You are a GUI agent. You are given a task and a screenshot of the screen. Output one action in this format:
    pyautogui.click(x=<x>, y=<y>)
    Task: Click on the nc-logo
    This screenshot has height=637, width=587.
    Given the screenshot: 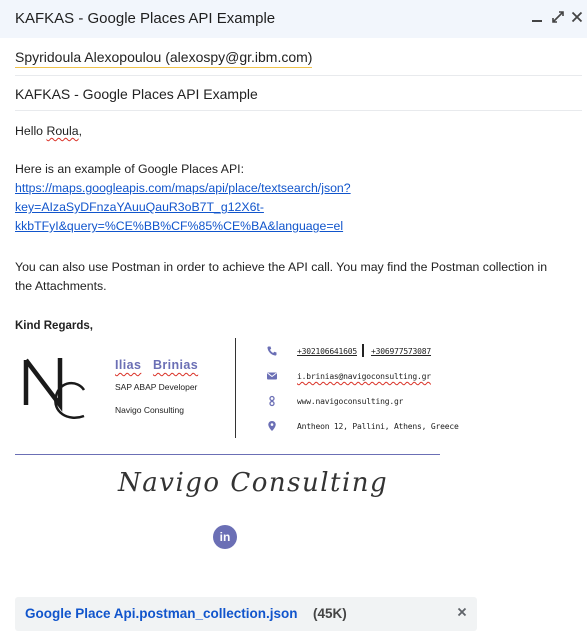 What is the action you would take?
    pyautogui.click(x=54, y=386)
    